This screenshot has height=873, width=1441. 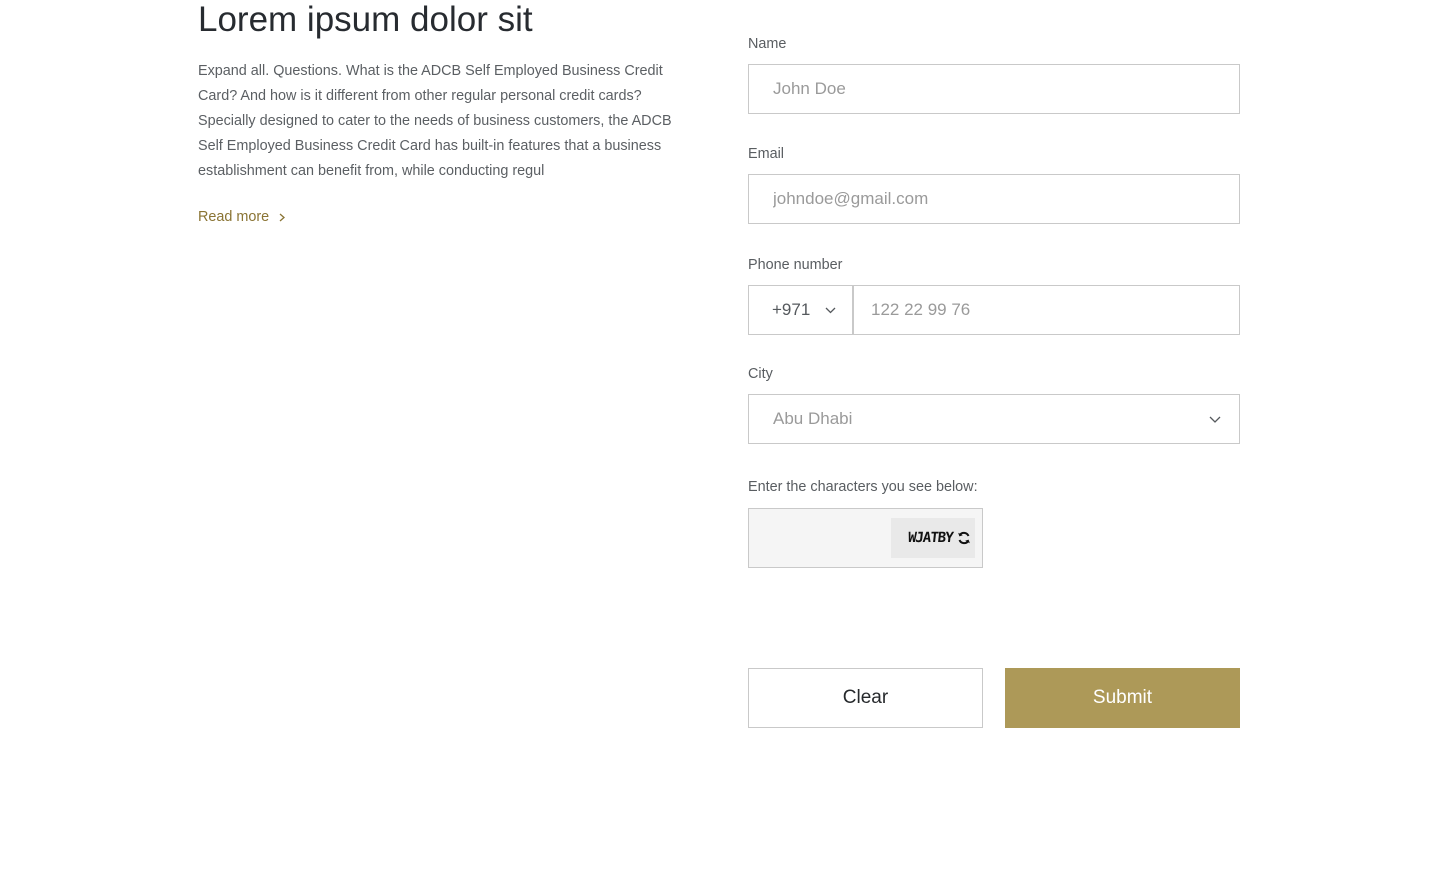 What do you see at coordinates (234, 217) in the screenshot?
I see `read-more-label: Read more` at bounding box center [234, 217].